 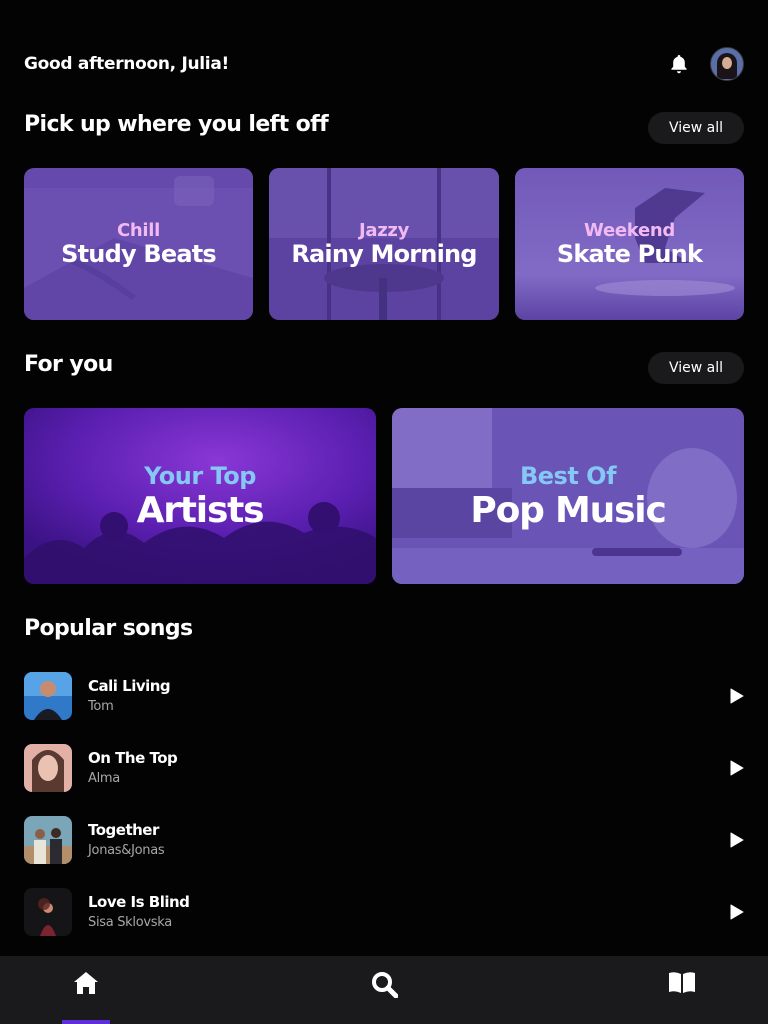 I want to click on song-artist: Jonas&Jonas, so click(x=126, y=850).